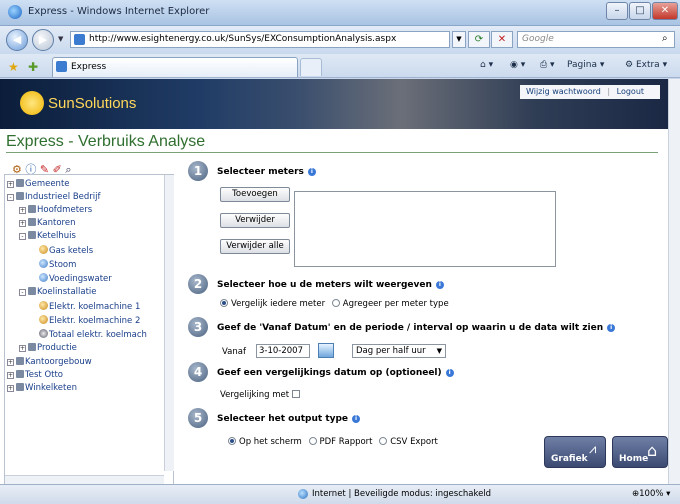 This screenshot has height=504, width=680. What do you see at coordinates (13, 67) in the screenshot?
I see `favorites-star-icon: ★` at bounding box center [13, 67].